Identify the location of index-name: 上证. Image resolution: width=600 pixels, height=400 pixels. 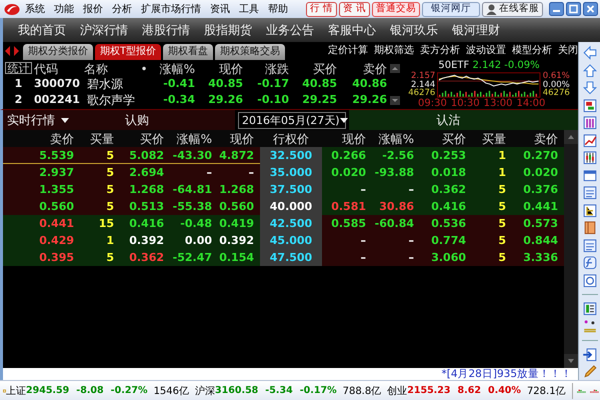
(16, 391).